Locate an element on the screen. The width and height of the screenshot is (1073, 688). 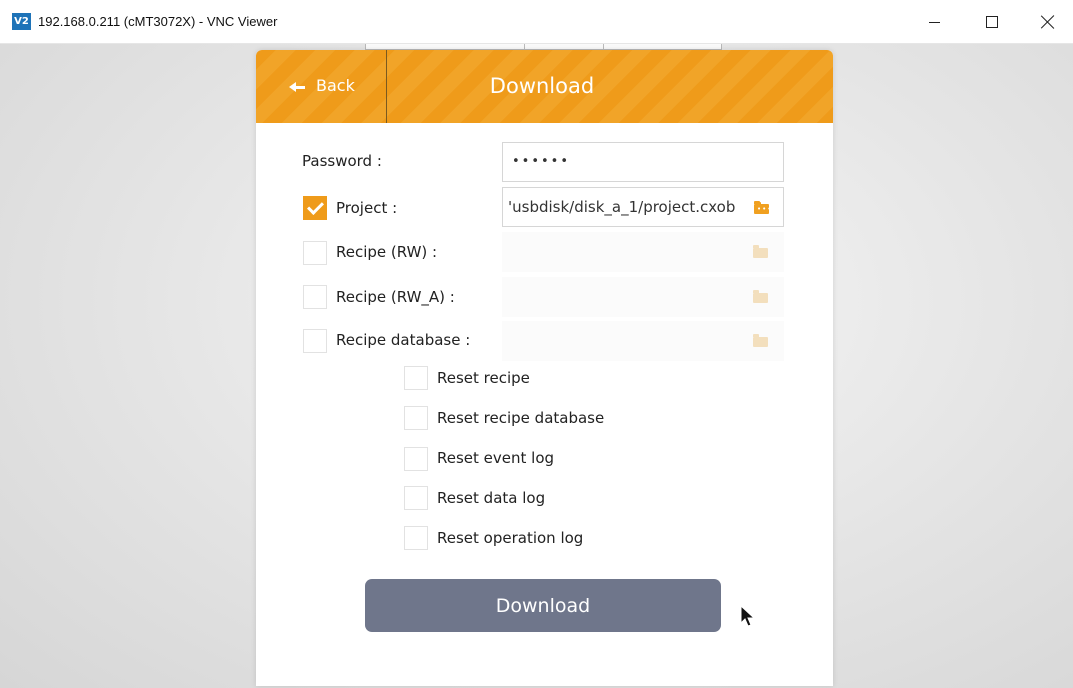
minimize-button is located at coordinates (934, 22).